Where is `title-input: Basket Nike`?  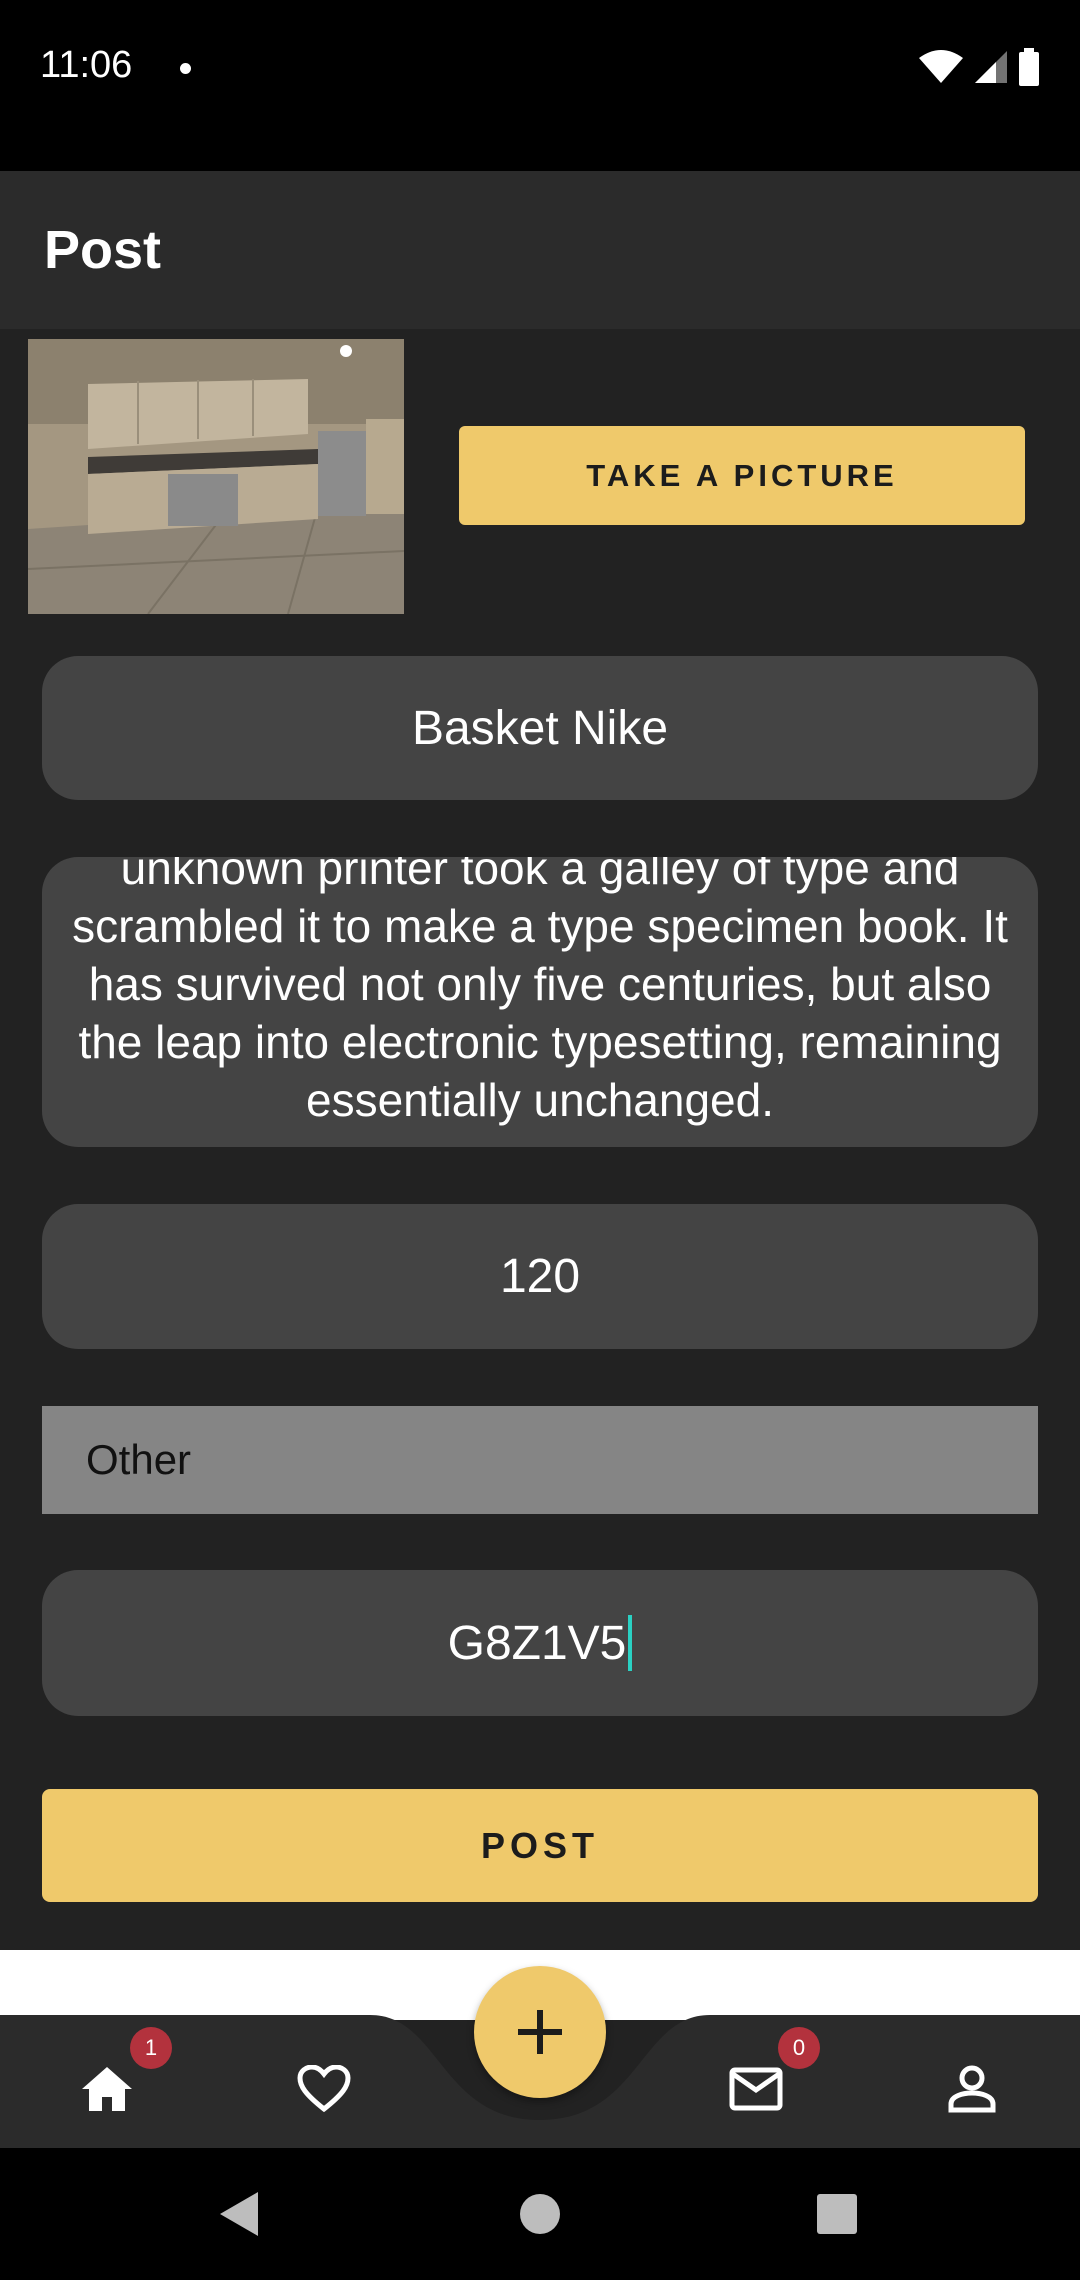
title-input: Basket Nike is located at coordinates (540, 728).